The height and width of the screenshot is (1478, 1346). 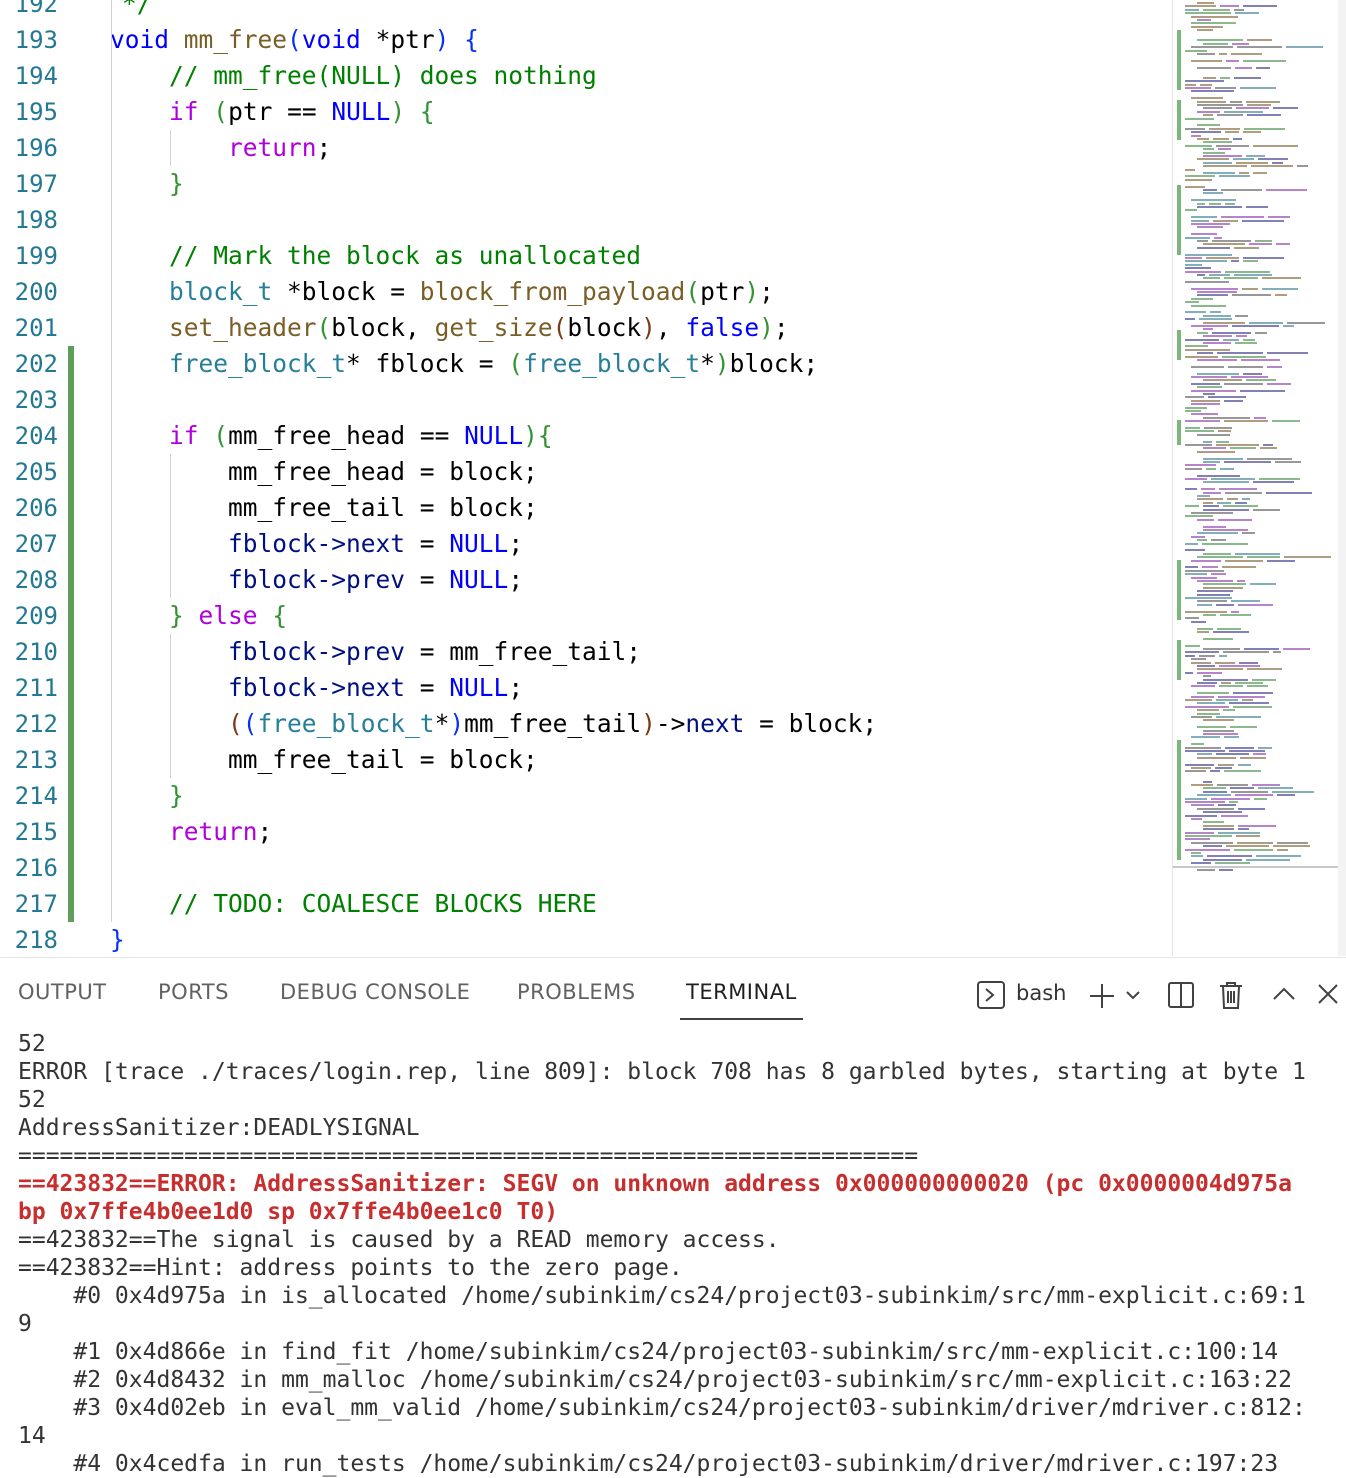 What do you see at coordinates (272, 147) in the screenshot?
I see `code-token: return` at bounding box center [272, 147].